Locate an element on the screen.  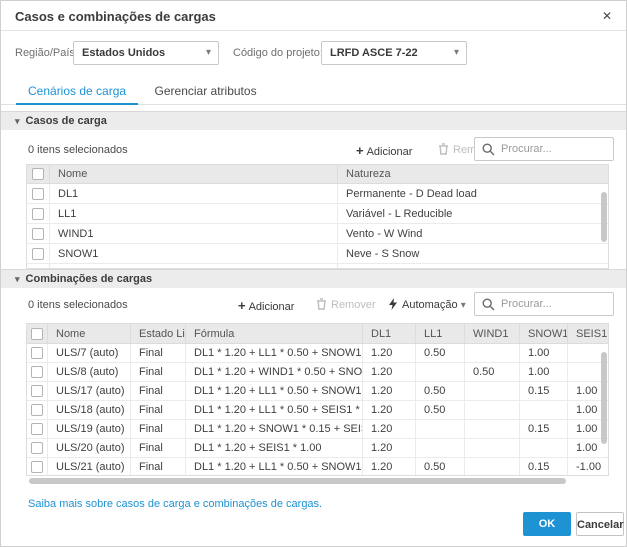
tab-load-scenarios: Cenários de carga is located at coordinates (77, 93).